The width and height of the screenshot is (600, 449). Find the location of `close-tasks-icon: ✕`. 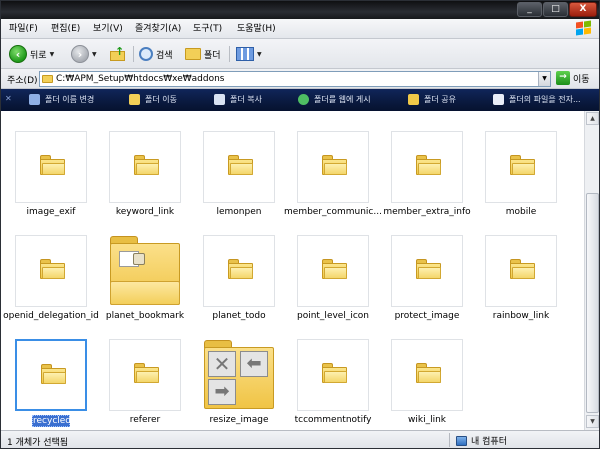

close-tasks-icon: ✕ is located at coordinates (8, 98).